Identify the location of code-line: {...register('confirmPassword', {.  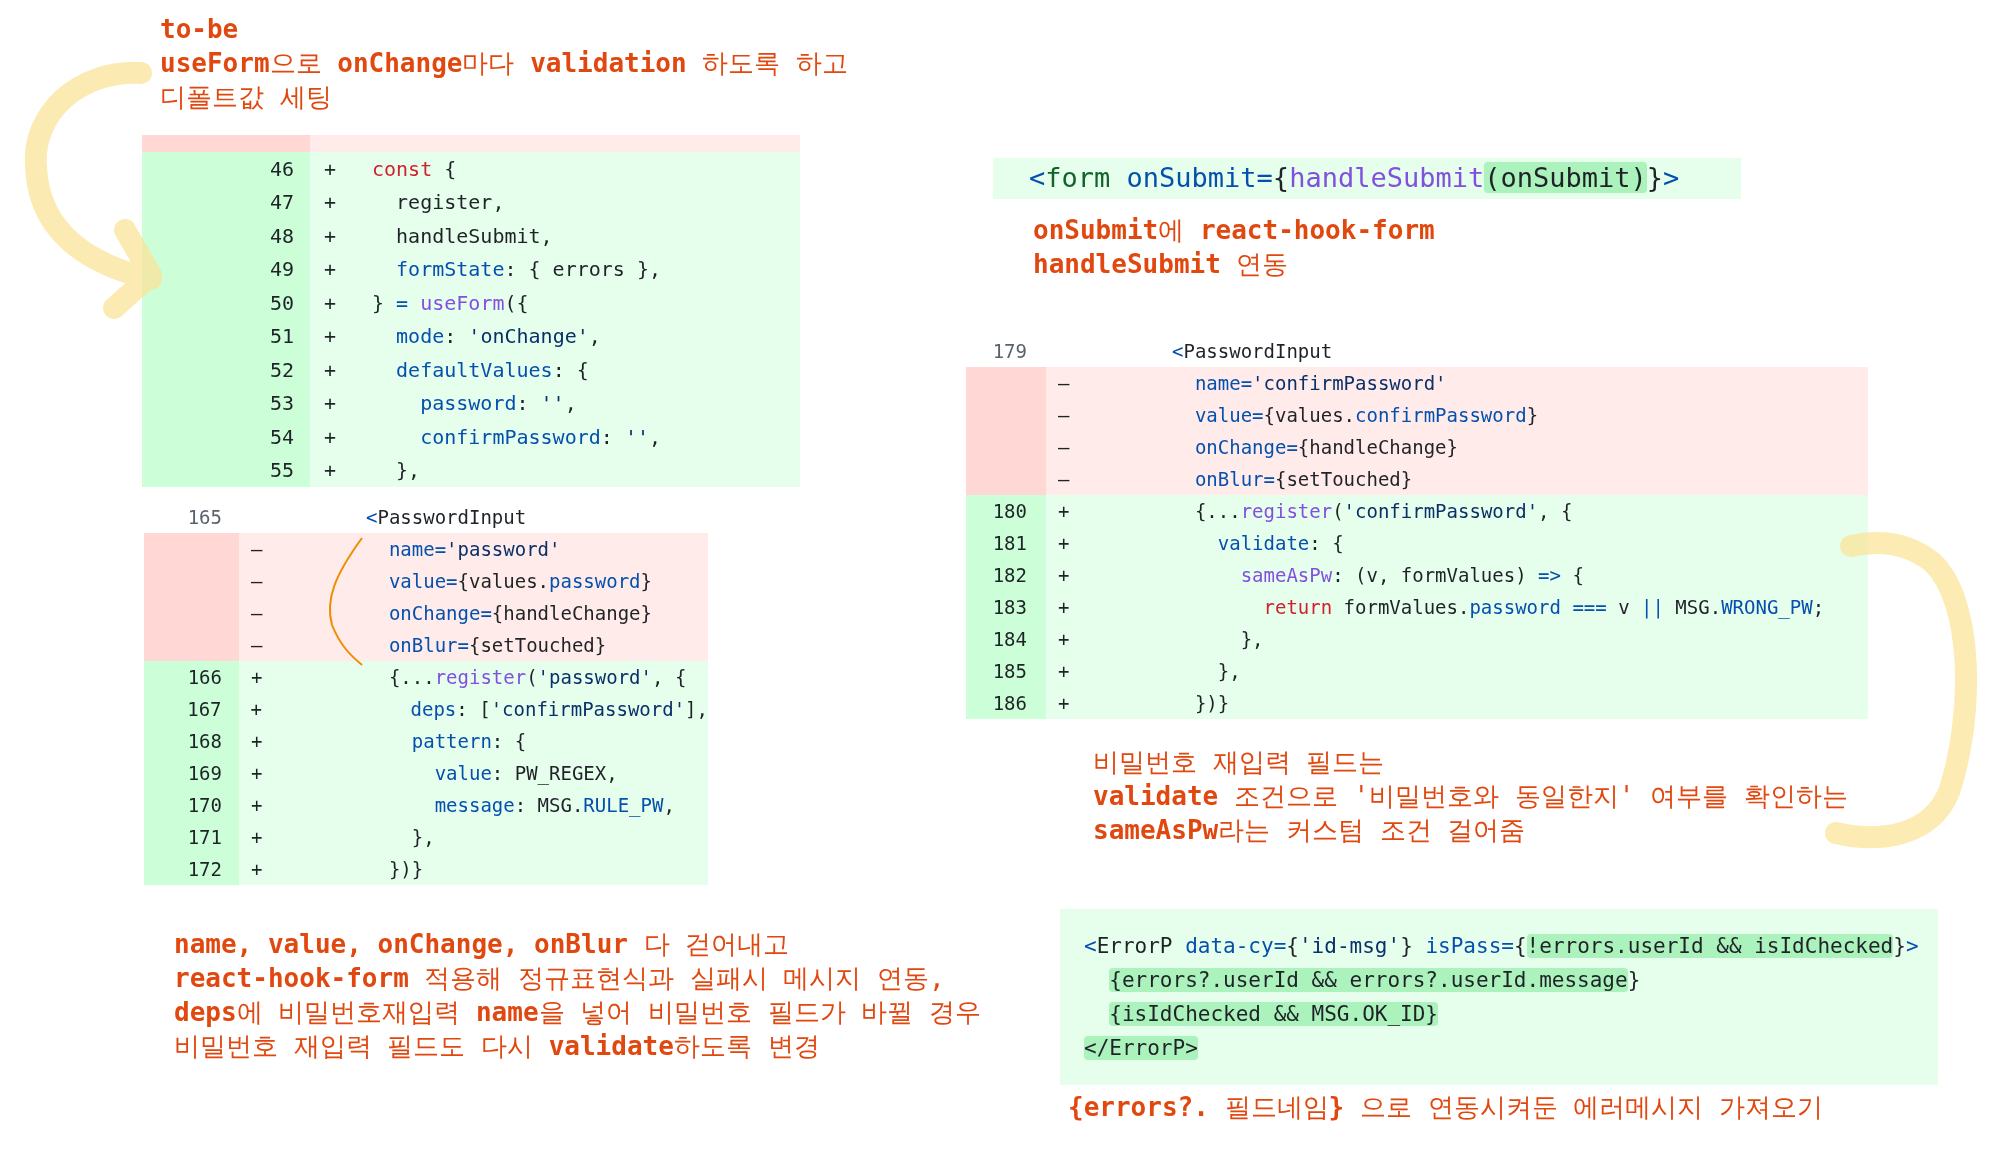
(1383, 510).